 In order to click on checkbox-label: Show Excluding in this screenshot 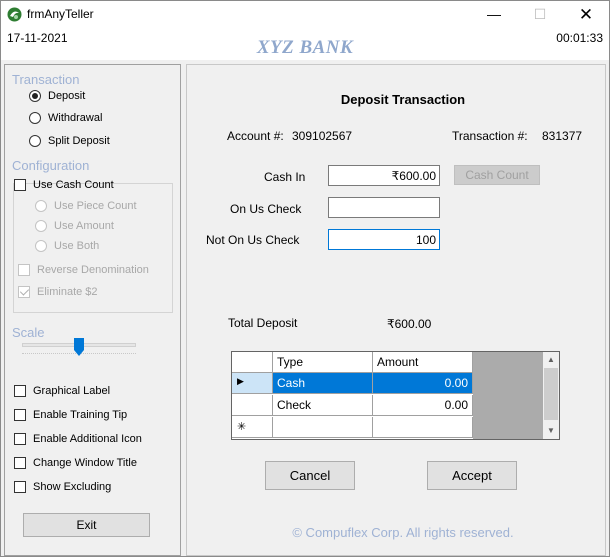, I will do `click(72, 487)`.